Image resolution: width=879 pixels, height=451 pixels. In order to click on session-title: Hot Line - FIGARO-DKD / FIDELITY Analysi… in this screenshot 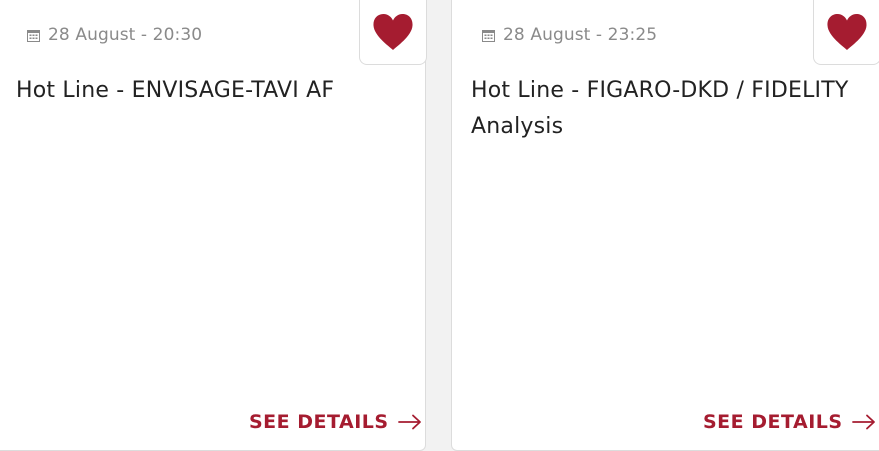, I will do `click(666, 109)`.